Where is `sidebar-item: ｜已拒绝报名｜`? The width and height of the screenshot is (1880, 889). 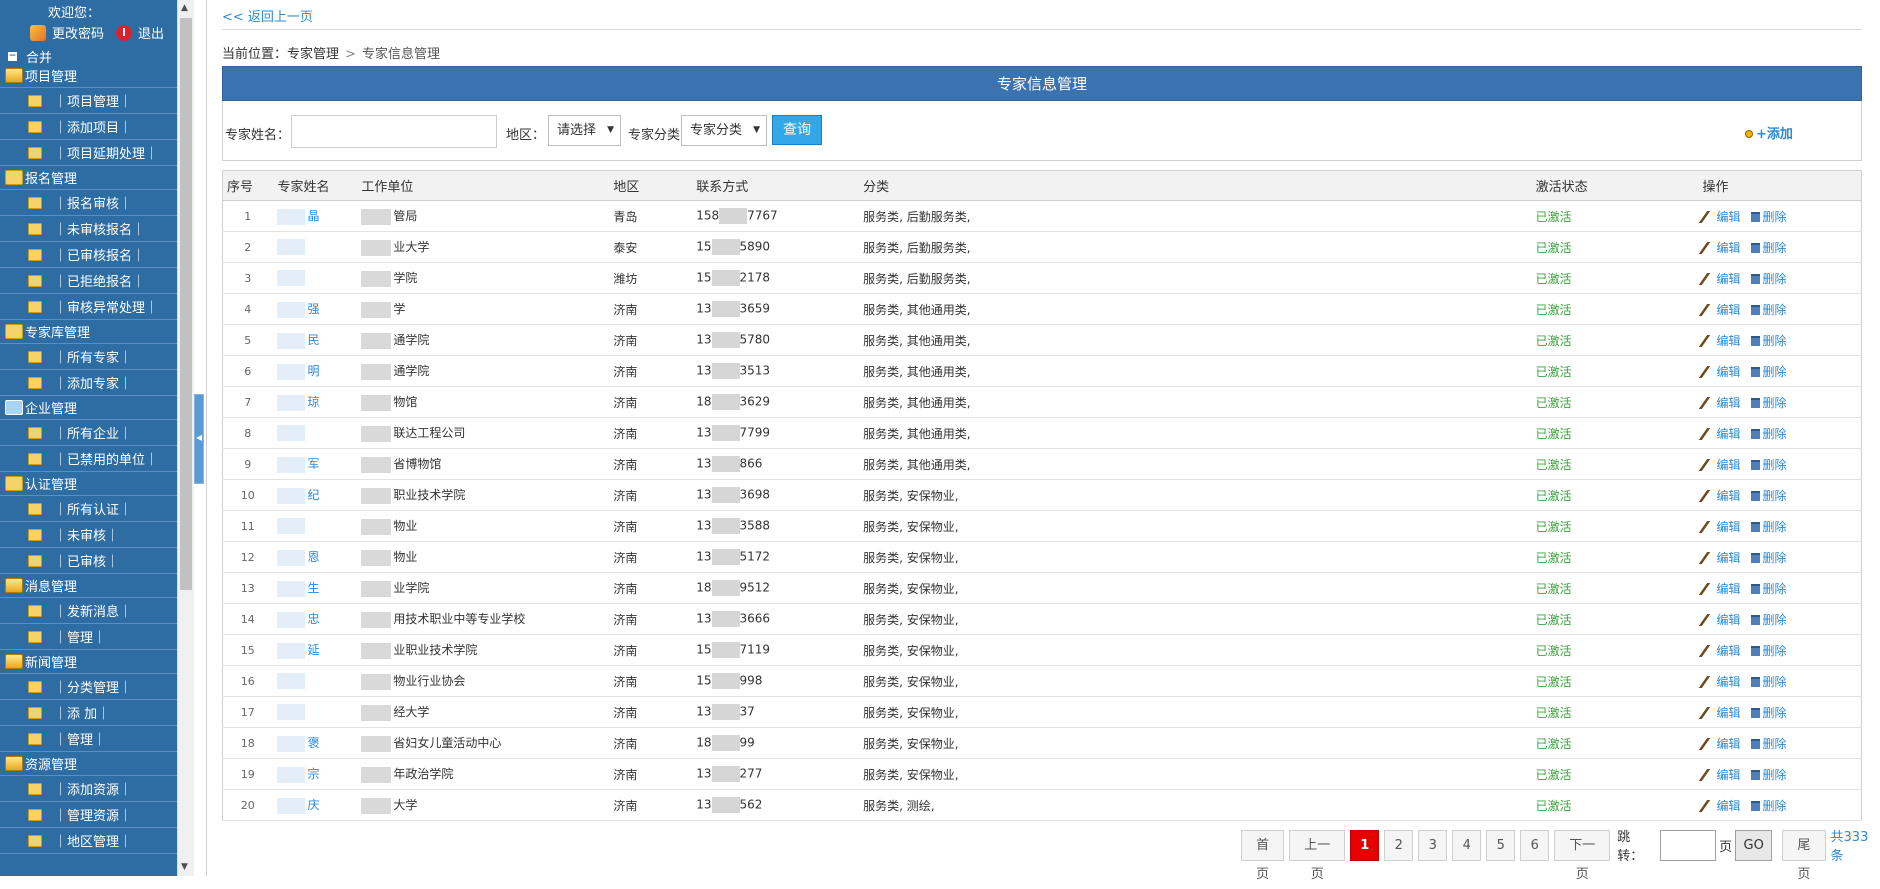
sidebar-item: ｜已拒绝报名｜ is located at coordinates (88, 281).